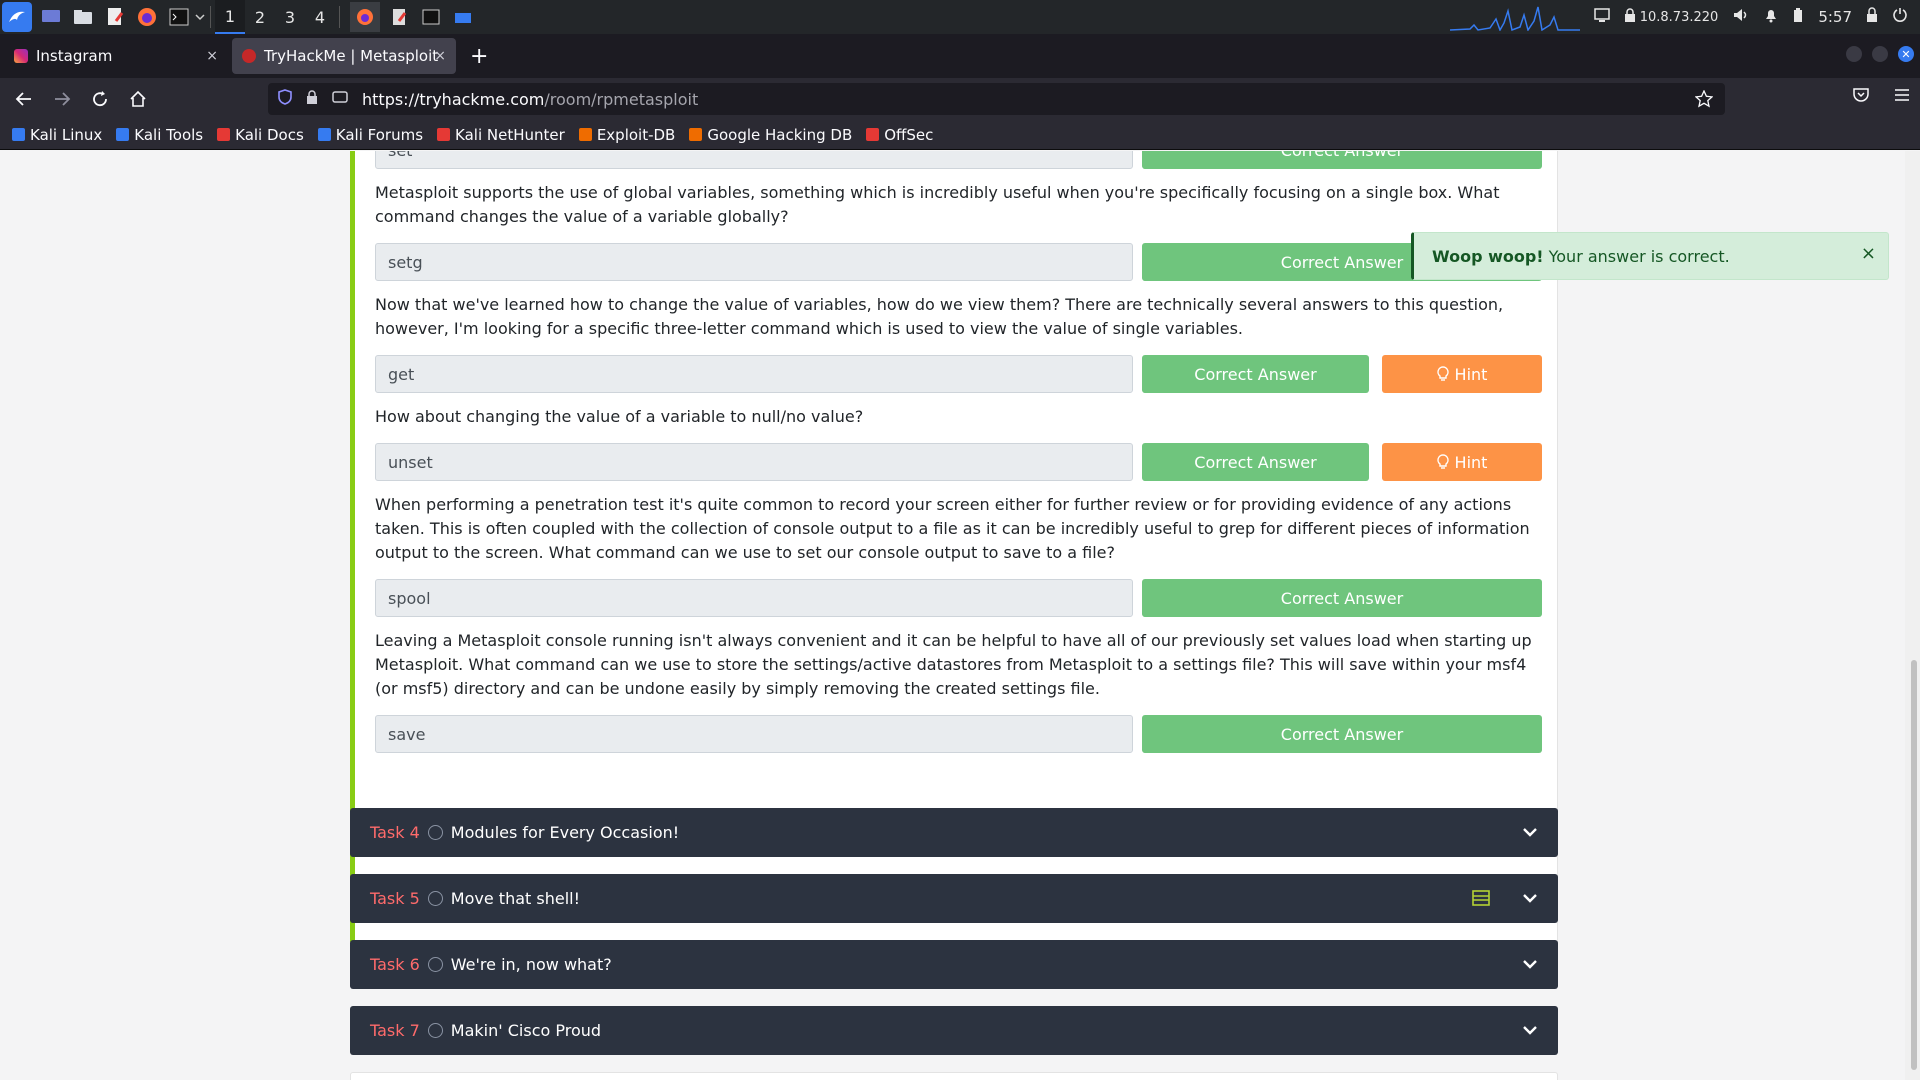  I want to click on folder-window-icon, so click(463, 17).